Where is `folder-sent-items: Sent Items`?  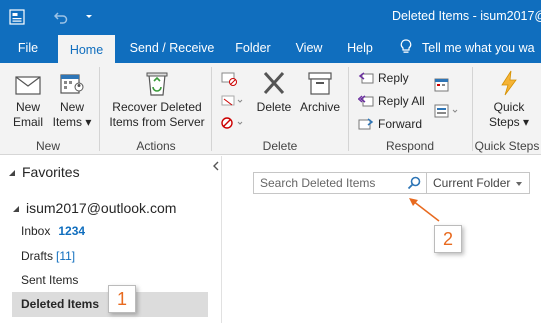
folder-sent-items: Sent Items is located at coordinates (49, 280).